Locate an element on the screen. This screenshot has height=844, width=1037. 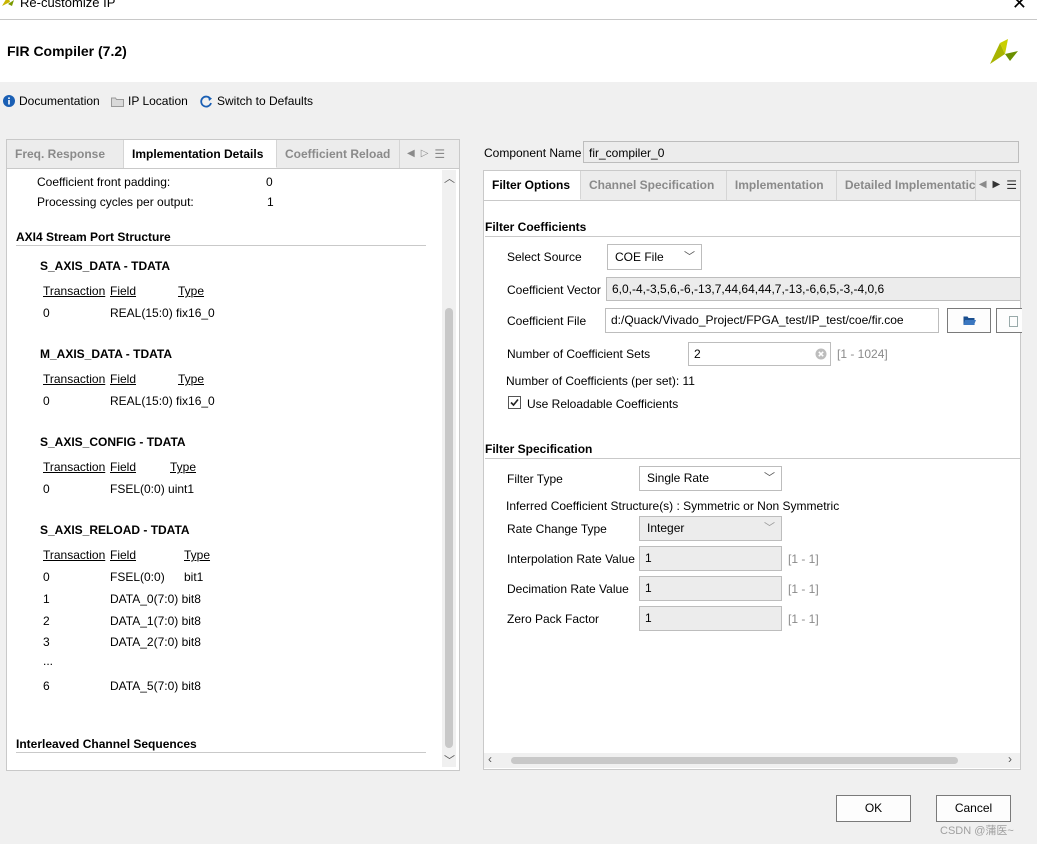
group-title: S_AXIS_RELOAD - TDATA is located at coordinates (115, 530).